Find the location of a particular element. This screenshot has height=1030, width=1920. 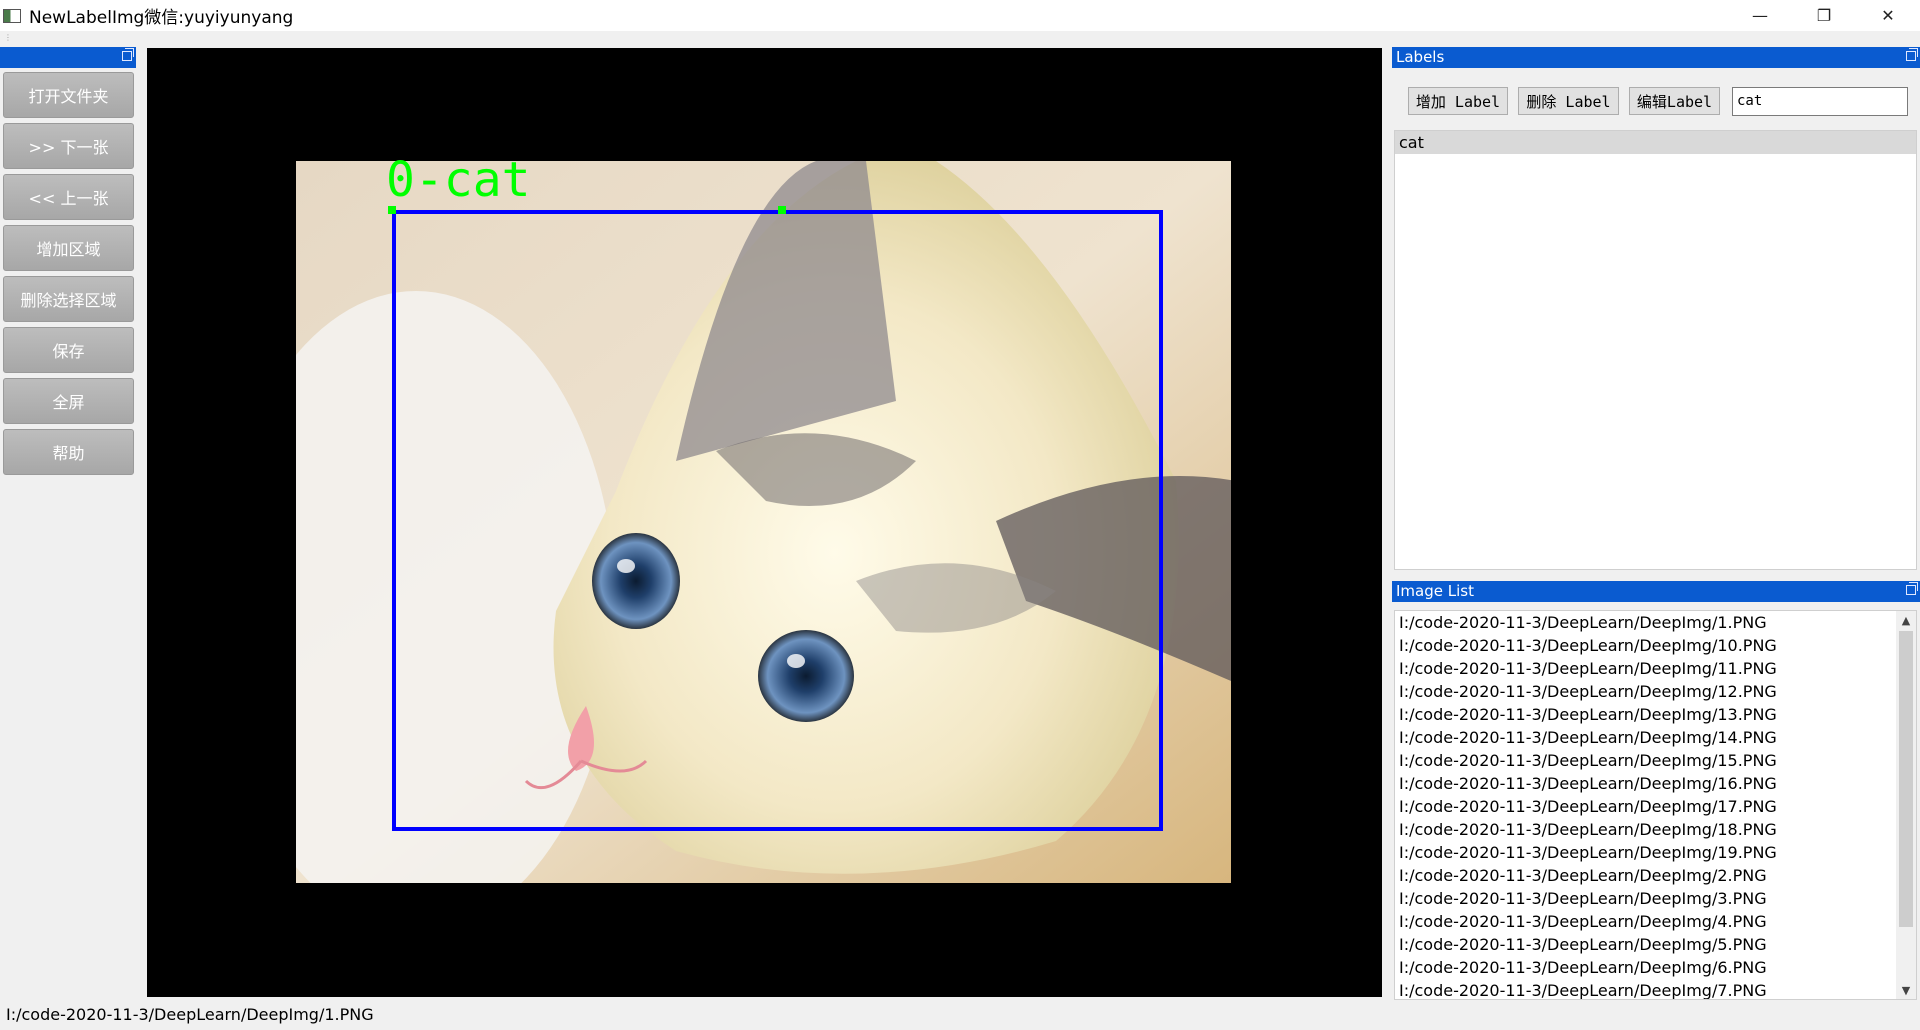

left-dock: 打开文件夹 >> 下一张 << 上一张 增加区域 删除选择区域 保存 全屏 帮助 is located at coordinates (70, 522).